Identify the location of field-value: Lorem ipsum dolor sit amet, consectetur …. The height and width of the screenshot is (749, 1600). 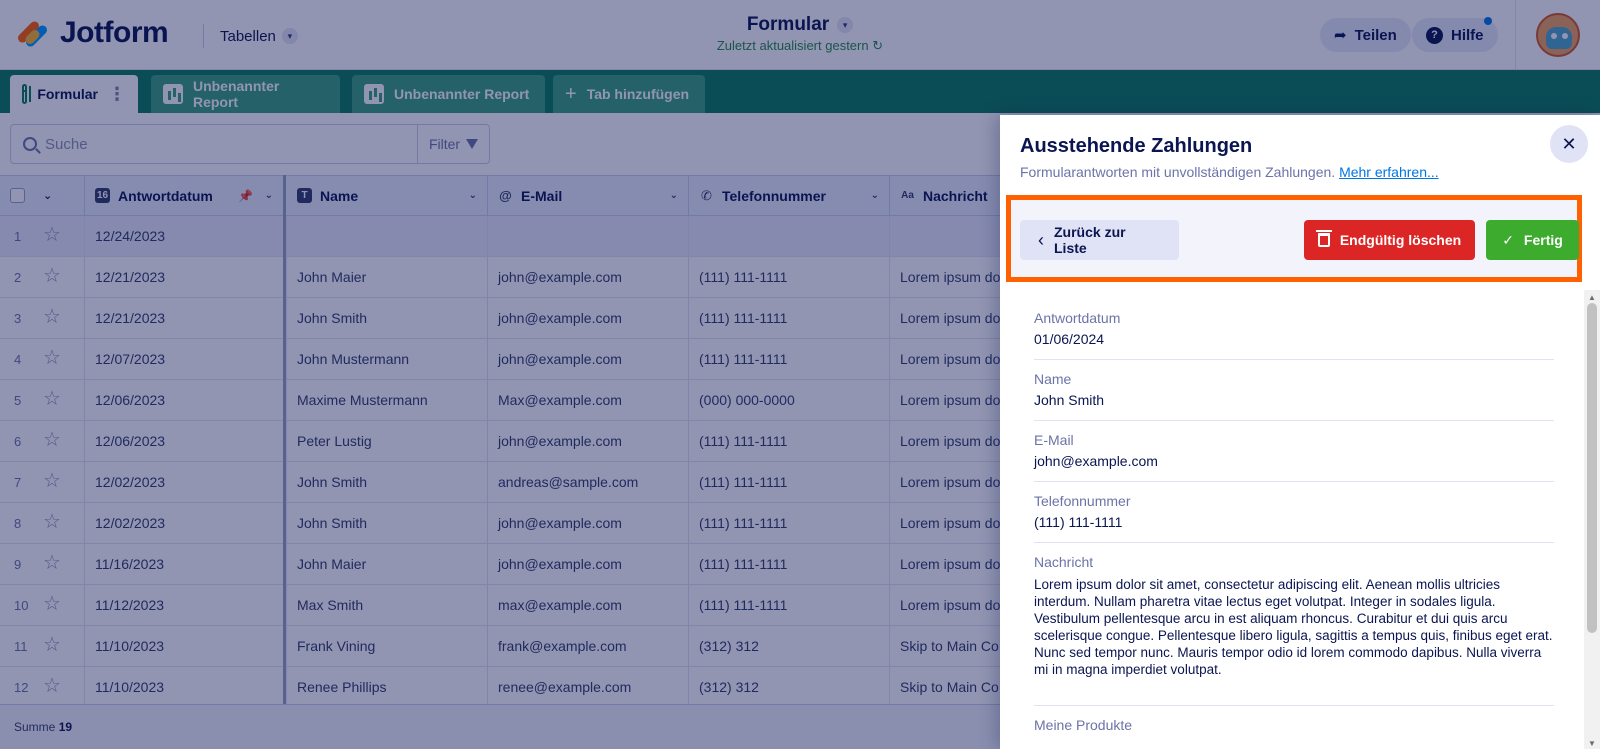
(1293, 627).